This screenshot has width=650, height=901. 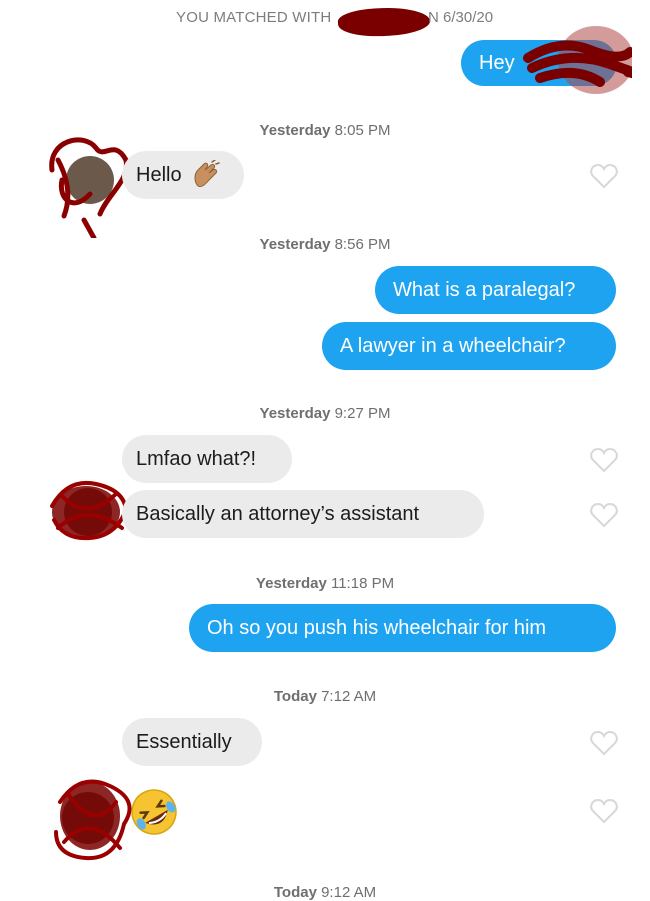 What do you see at coordinates (384, 22) in the screenshot?
I see `redacted-name` at bounding box center [384, 22].